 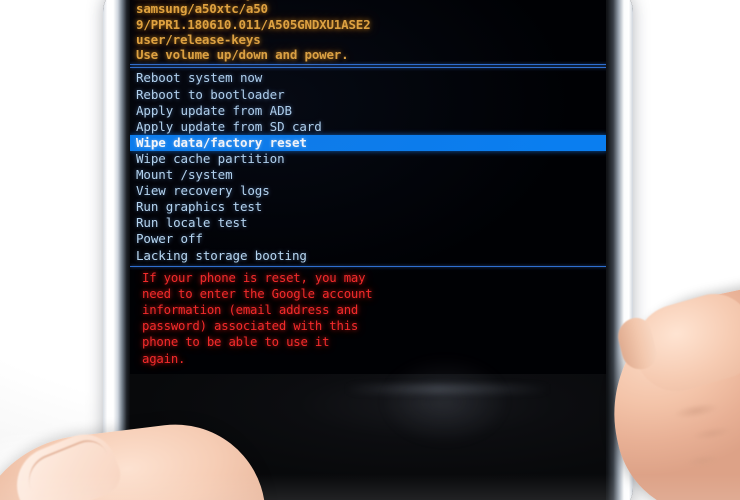 I want to click on warning-line-1: If your phone is reset, you may, so click(x=254, y=277).